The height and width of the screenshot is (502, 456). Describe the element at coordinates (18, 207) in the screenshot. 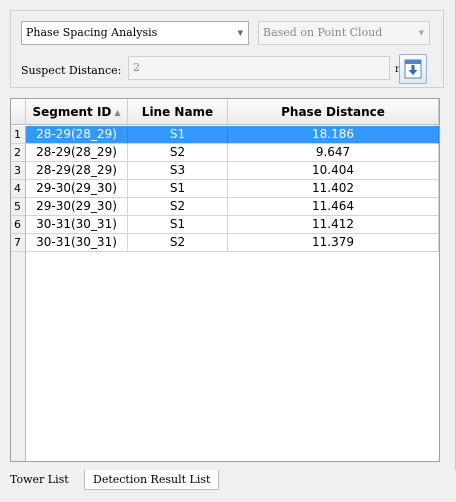

I see `row-number: 5` at that location.